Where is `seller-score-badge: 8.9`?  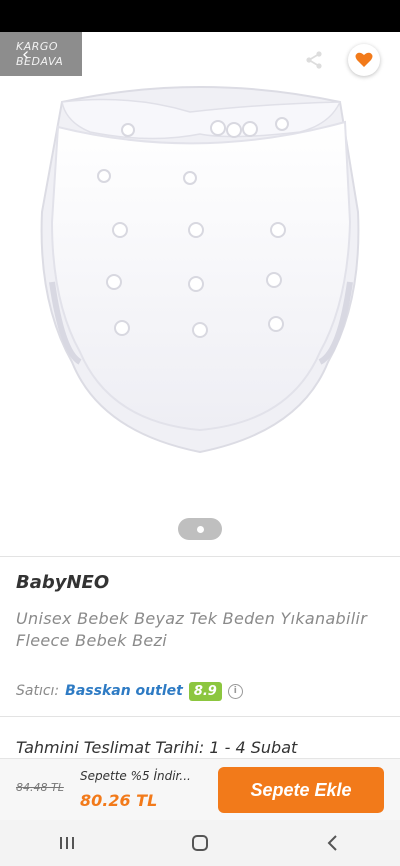 seller-score-badge: 8.9 is located at coordinates (205, 691).